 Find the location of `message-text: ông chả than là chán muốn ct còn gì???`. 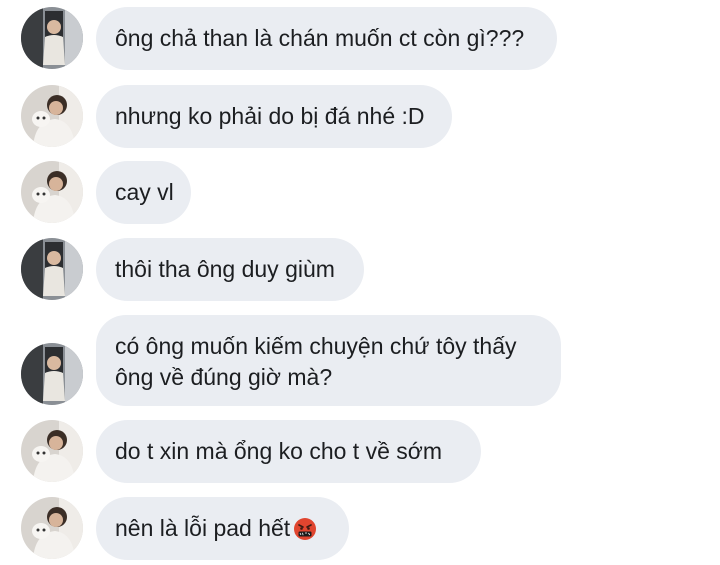

message-text: ông chả than là chán muốn ct còn gì??? is located at coordinates (320, 38).